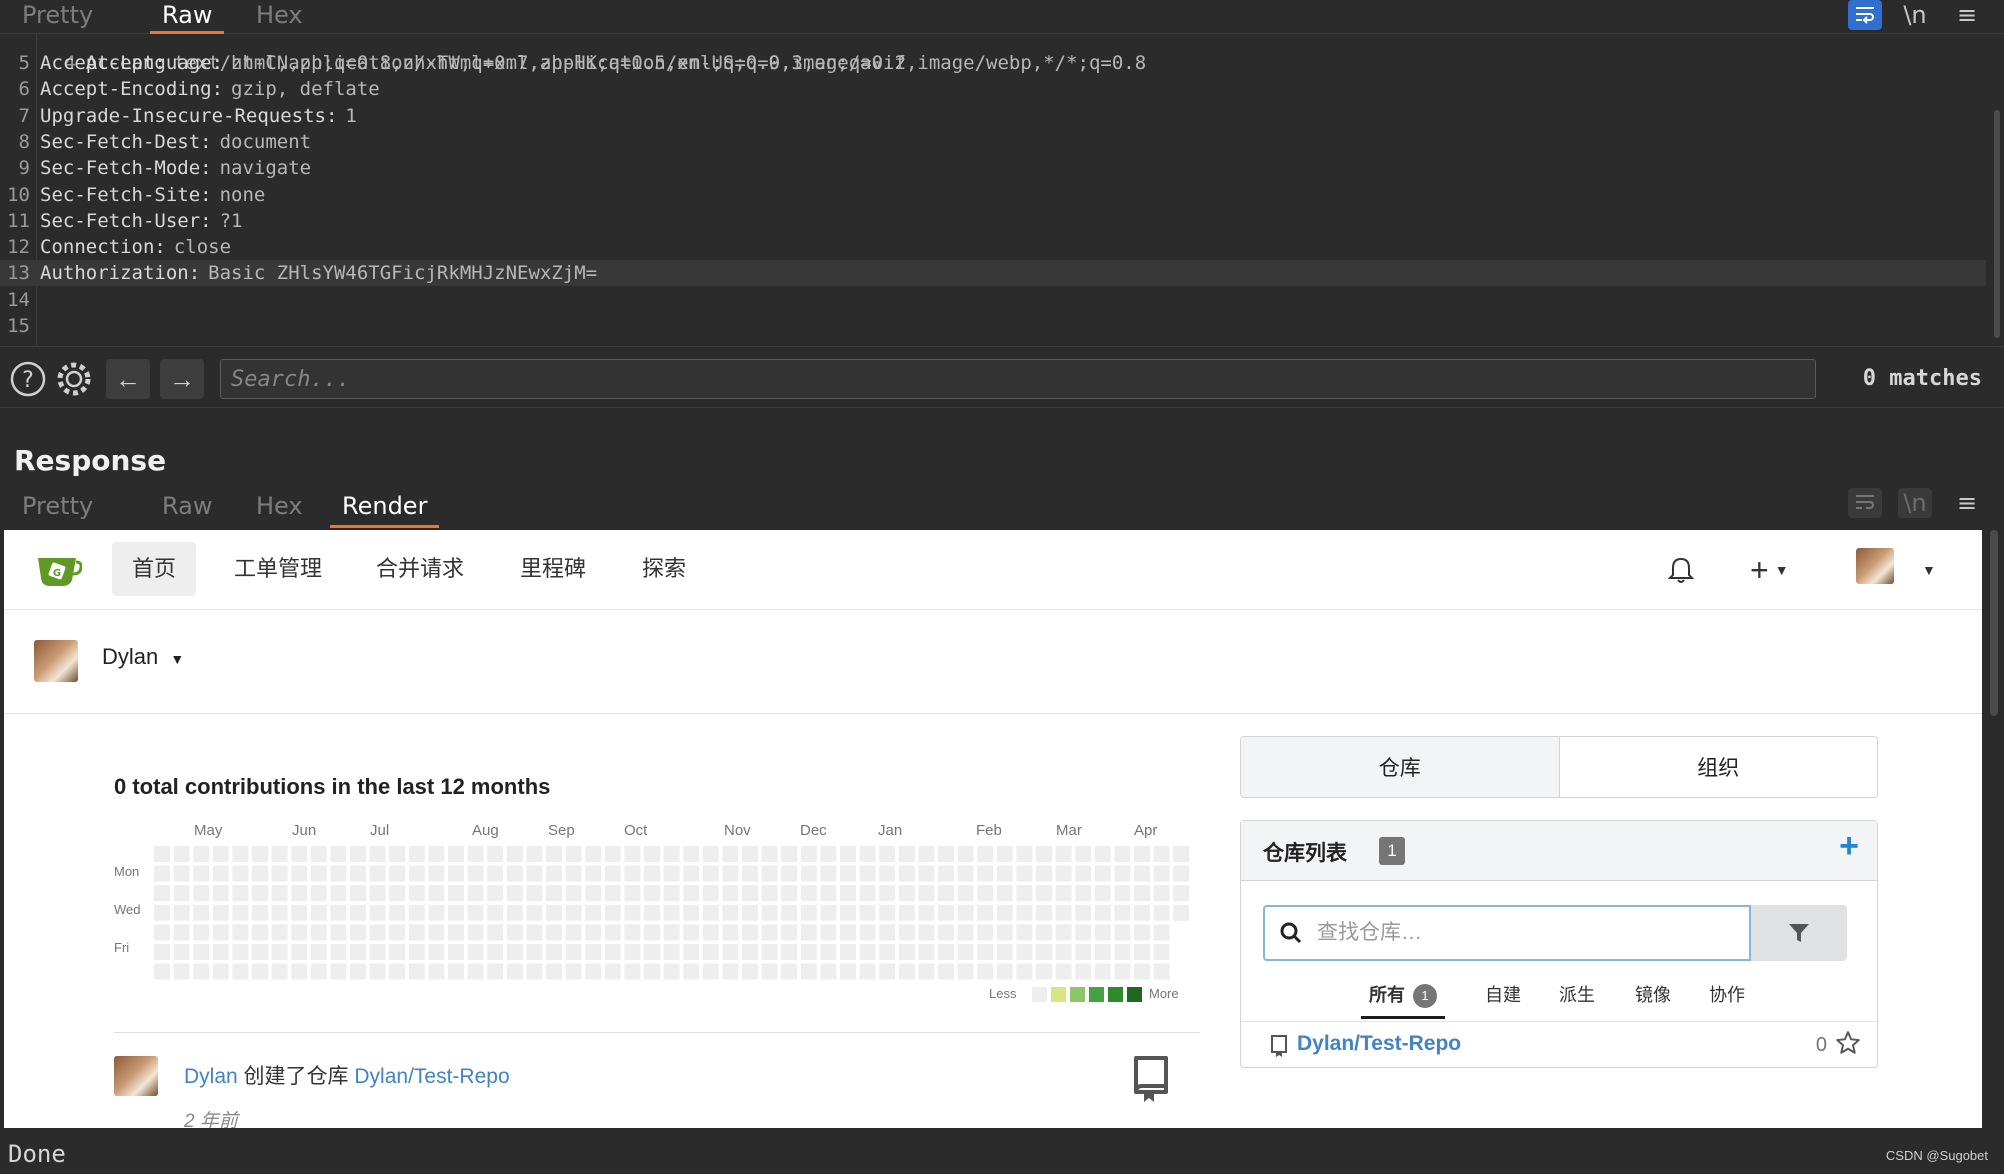 This screenshot has height=1174, width=2004. I want to click on feed-repo-link: Dylan/Test-Repo, so click(431, 1076).